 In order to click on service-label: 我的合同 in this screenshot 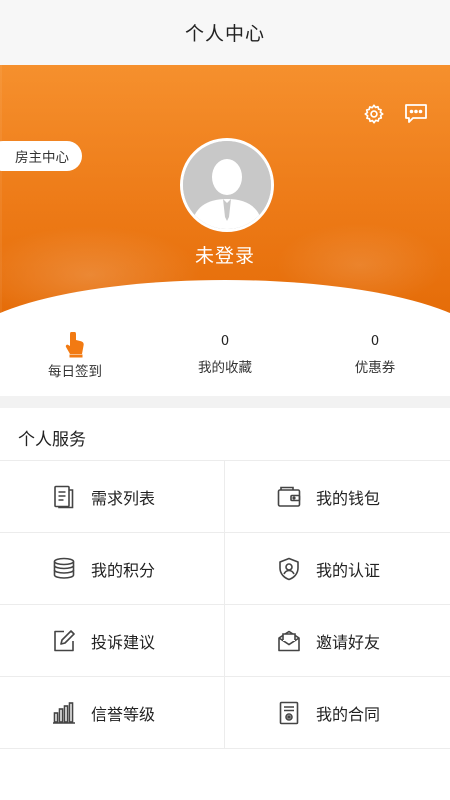, I will do `click(348, 714)`.